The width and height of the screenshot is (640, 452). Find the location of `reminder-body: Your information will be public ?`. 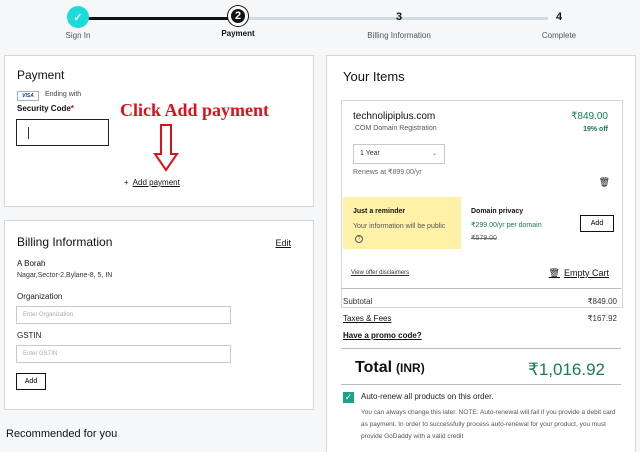

reminder-body: Your information will be public ? is located at coordinates (403, 233).